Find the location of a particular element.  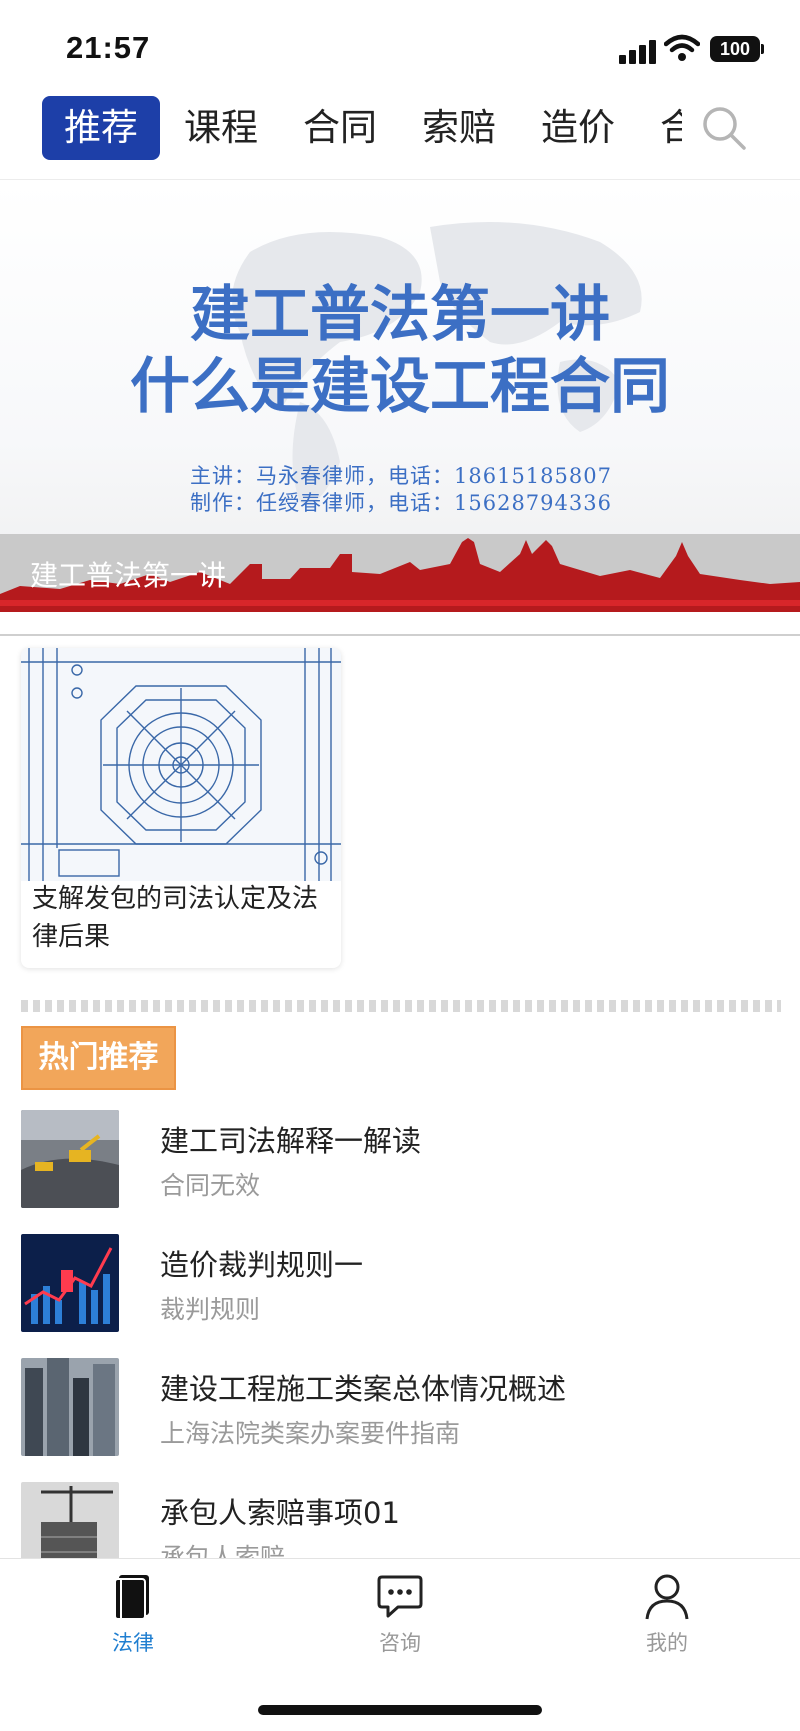

bottom-nav: 法律 咨询 我的 is located at coordinates (400, 1644).